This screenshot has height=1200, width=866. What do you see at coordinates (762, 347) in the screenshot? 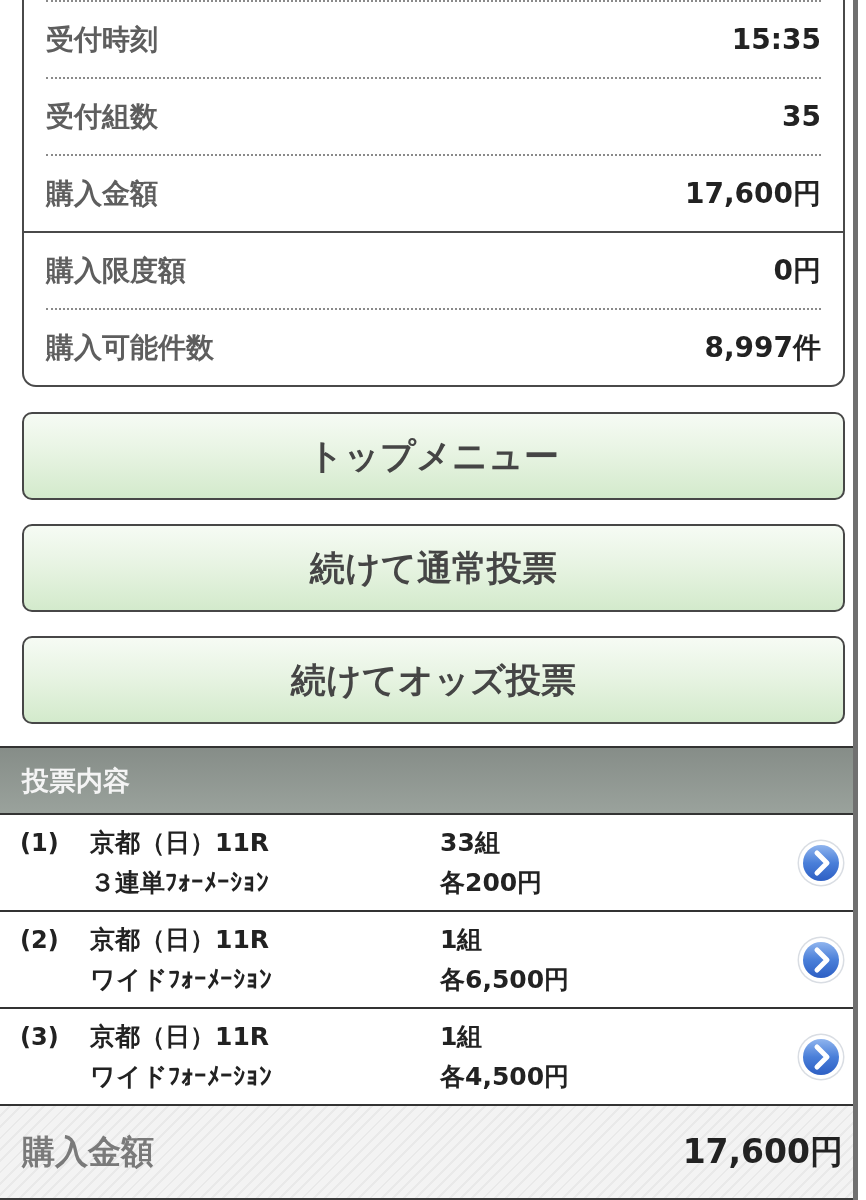
I see `summary-value: 8,997件` at bounding box center [762, 347].